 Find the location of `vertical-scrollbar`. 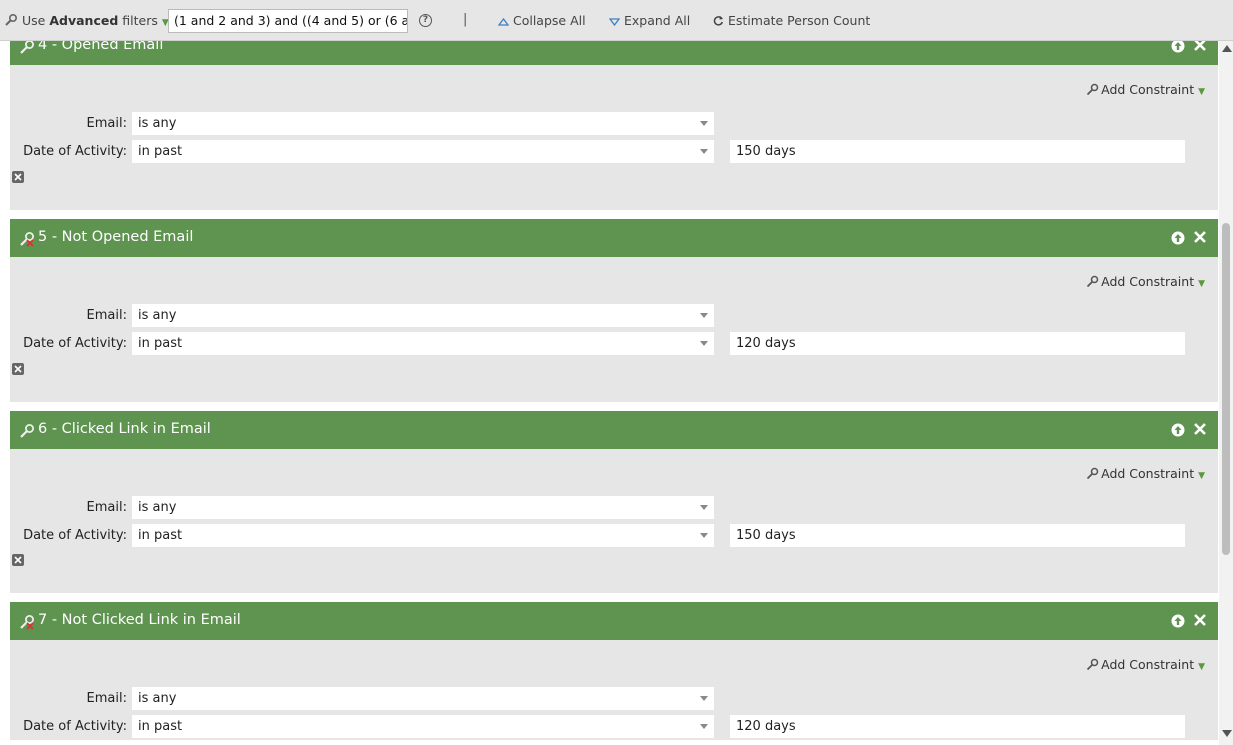

vertical-scrollbar is located at coordinates (1226, 393).